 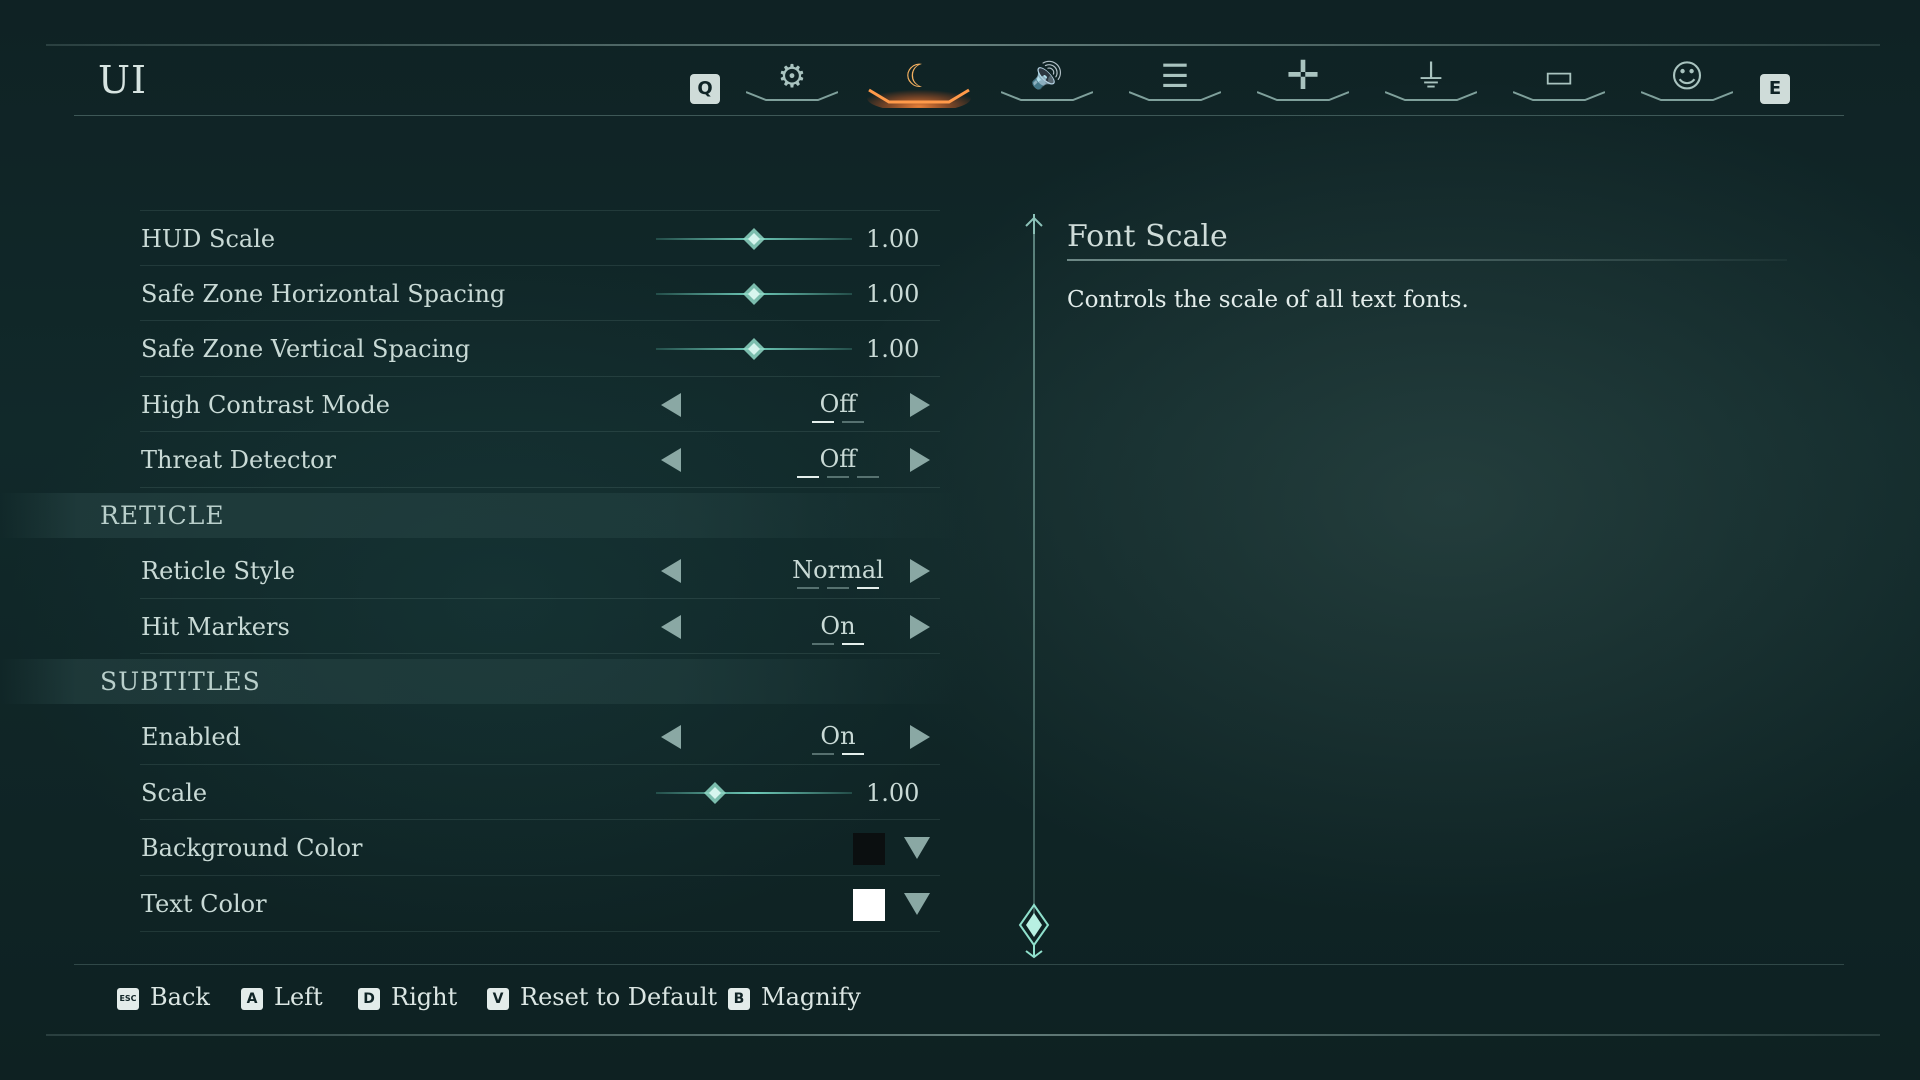 I want to click on ui-swirl-icon: ☾, so click(x=919, y=76).